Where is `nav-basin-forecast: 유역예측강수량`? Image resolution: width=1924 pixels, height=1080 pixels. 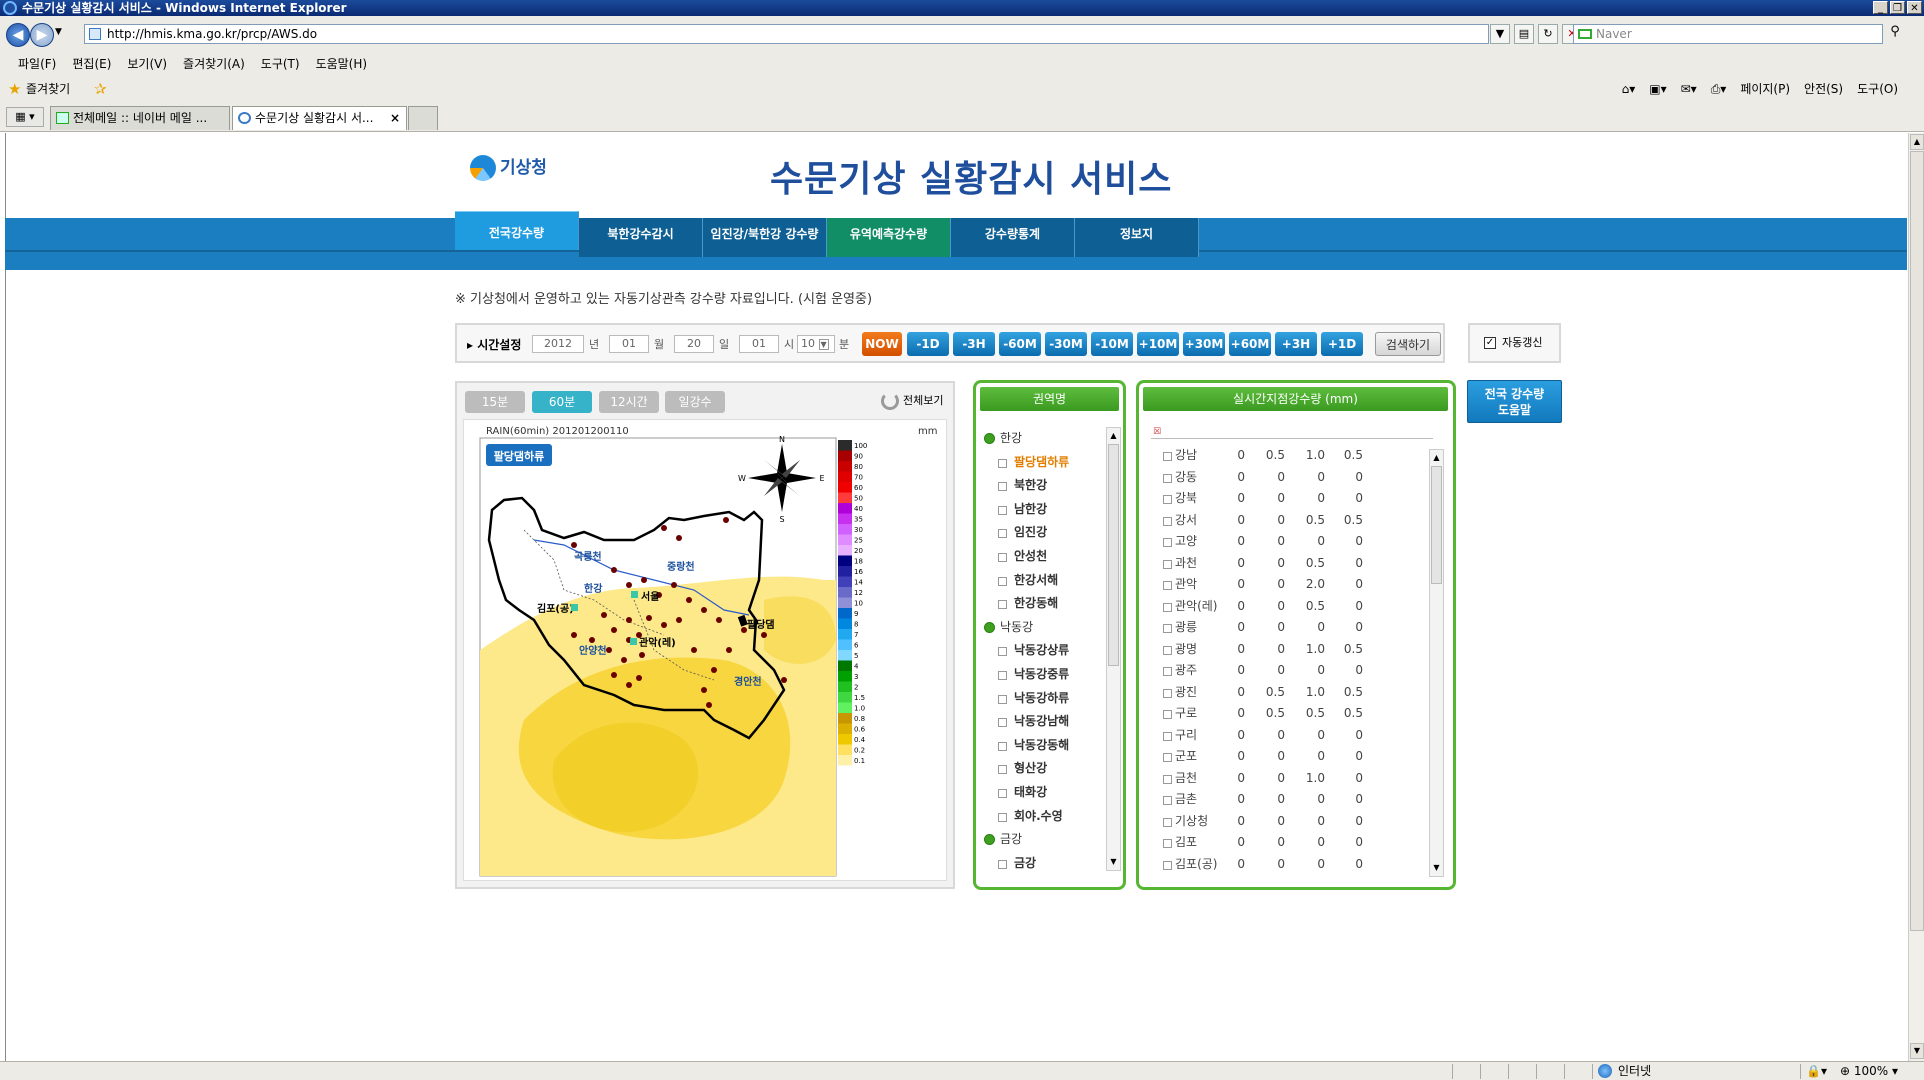
nav-basin-forecast: 유역예측강수량 is located at coordinates (889, 237).